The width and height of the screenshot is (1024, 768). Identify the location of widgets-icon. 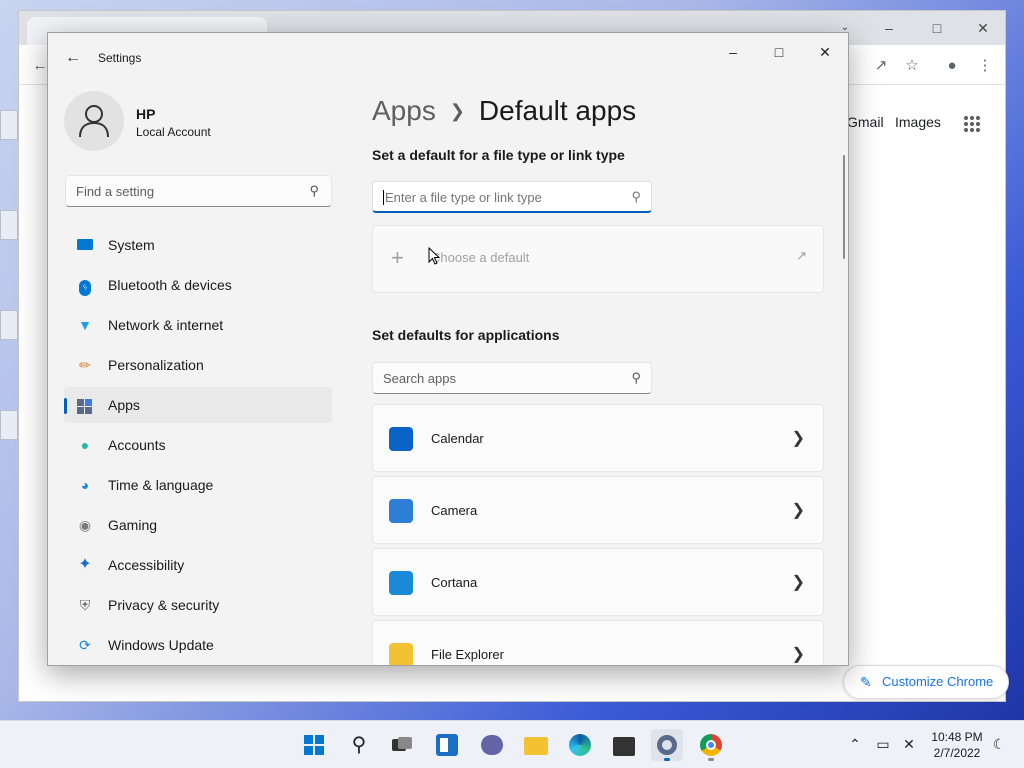
(447, 745).